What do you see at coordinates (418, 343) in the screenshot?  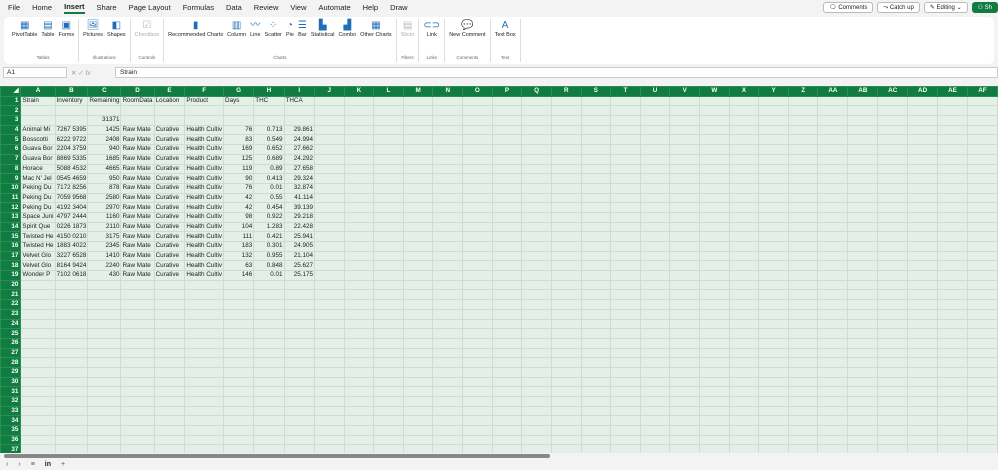 I see `cell-M26` at bounding box center [418, 343].